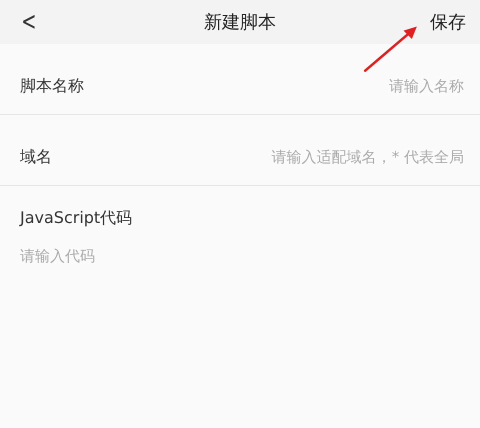 The height and width of the screenshot is (428, 480). Describe the element at coordinates (36, 157) in the screenshot. I see `field-label: 域名` at that location.